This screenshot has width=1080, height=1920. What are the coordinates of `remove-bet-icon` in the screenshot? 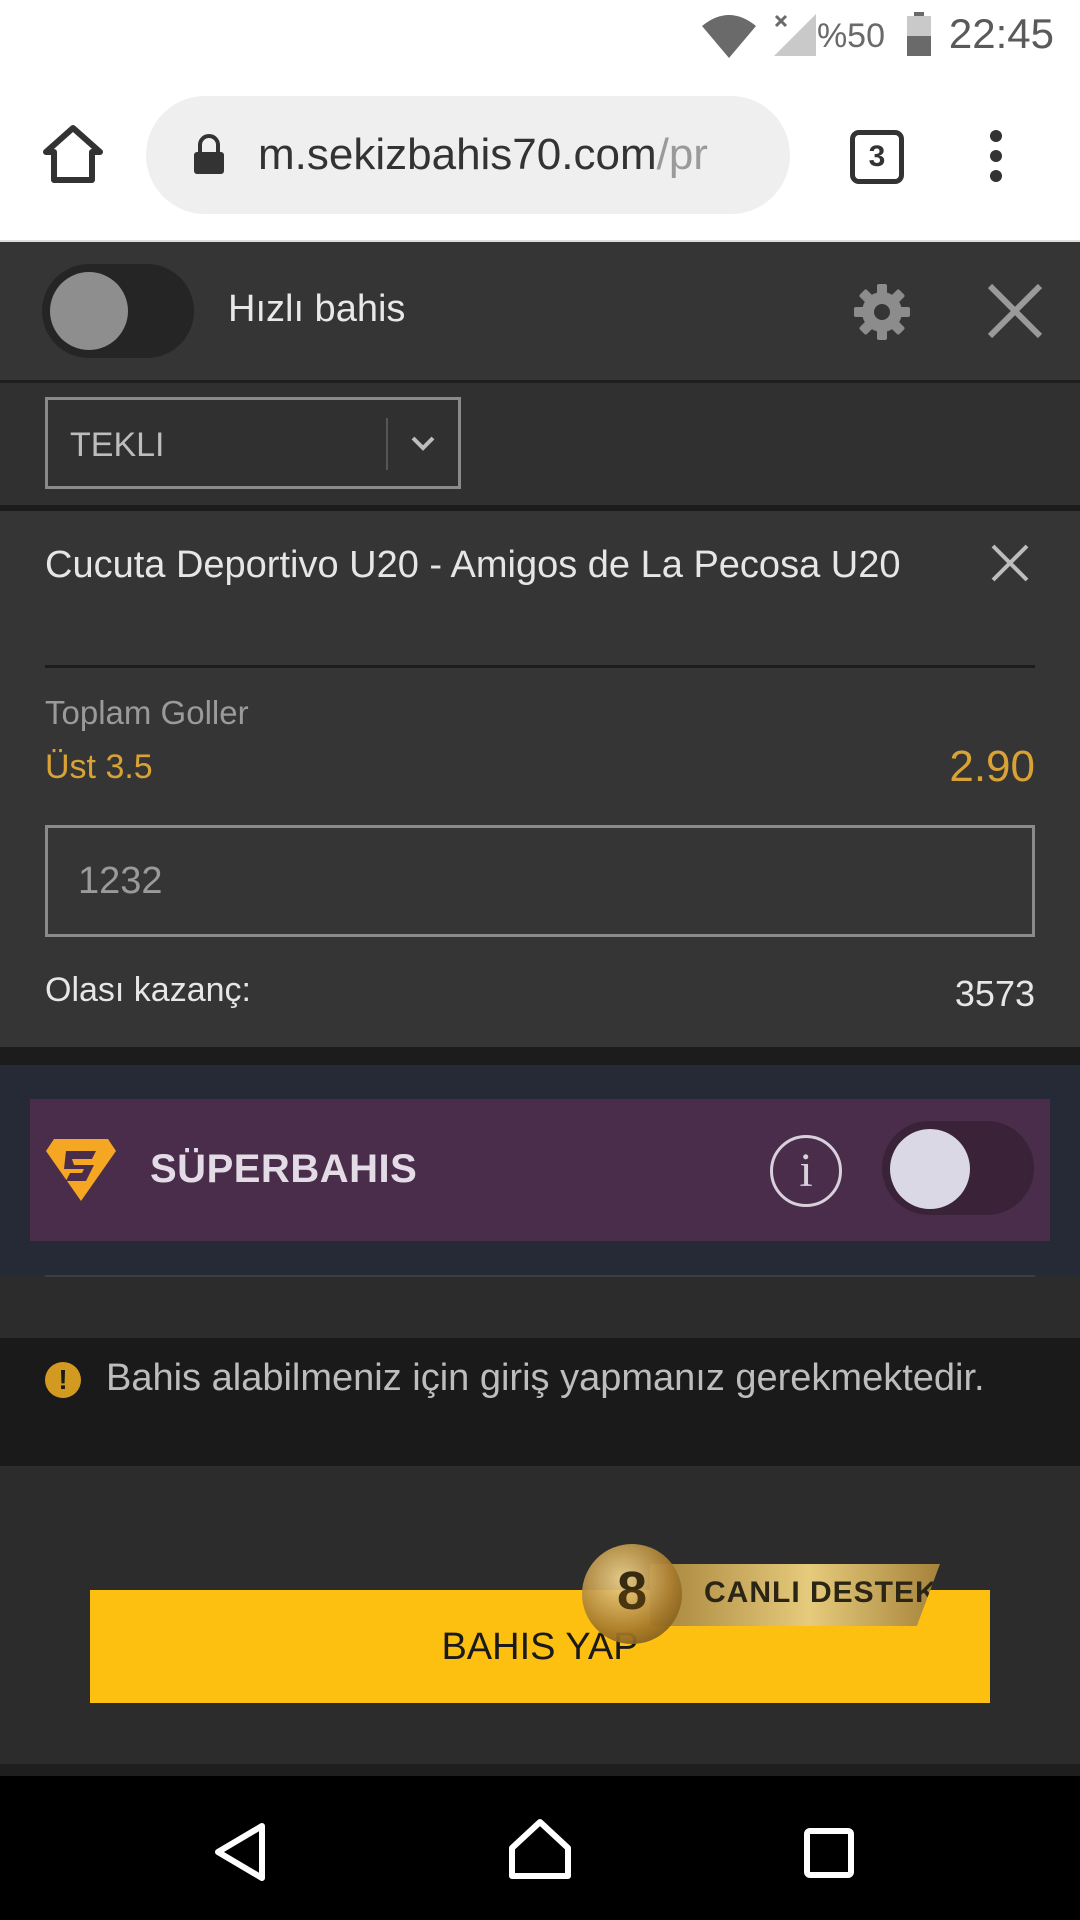 It's located at (1010, 563).